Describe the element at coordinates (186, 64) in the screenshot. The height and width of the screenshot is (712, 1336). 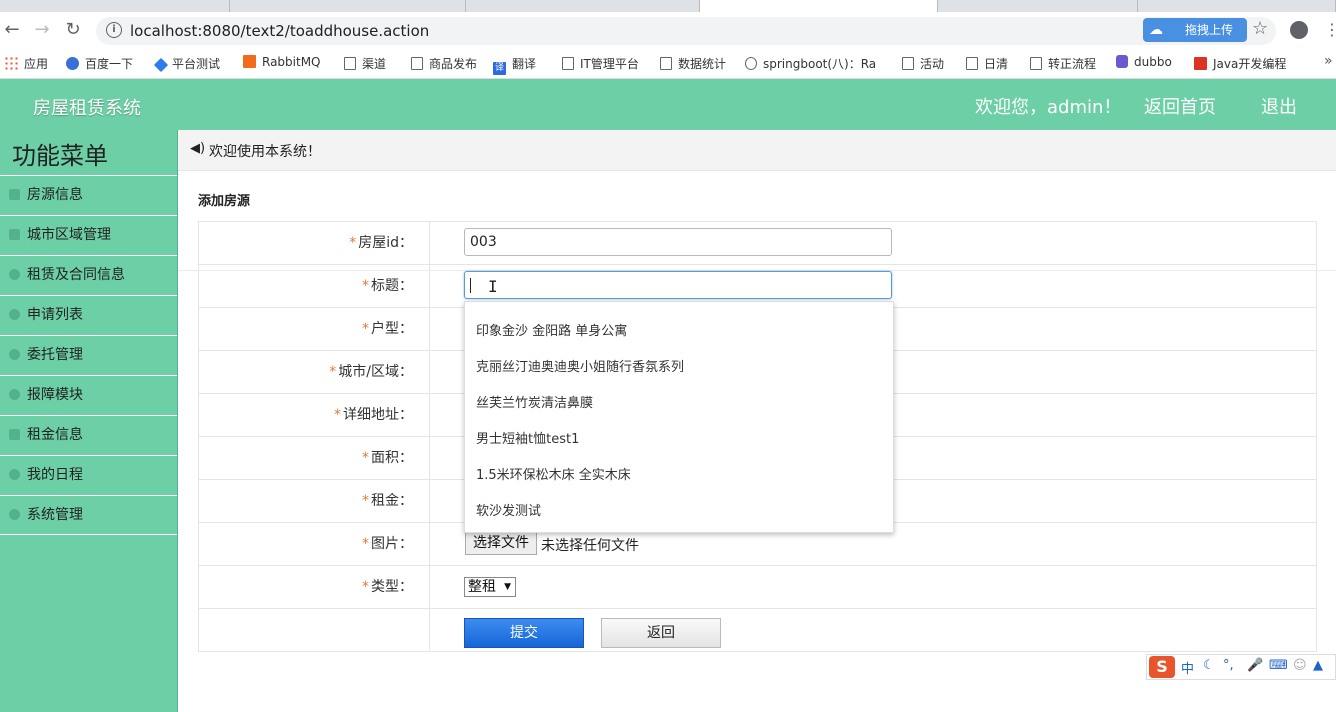
I see `bookmark-item: 平台测试` at that location.